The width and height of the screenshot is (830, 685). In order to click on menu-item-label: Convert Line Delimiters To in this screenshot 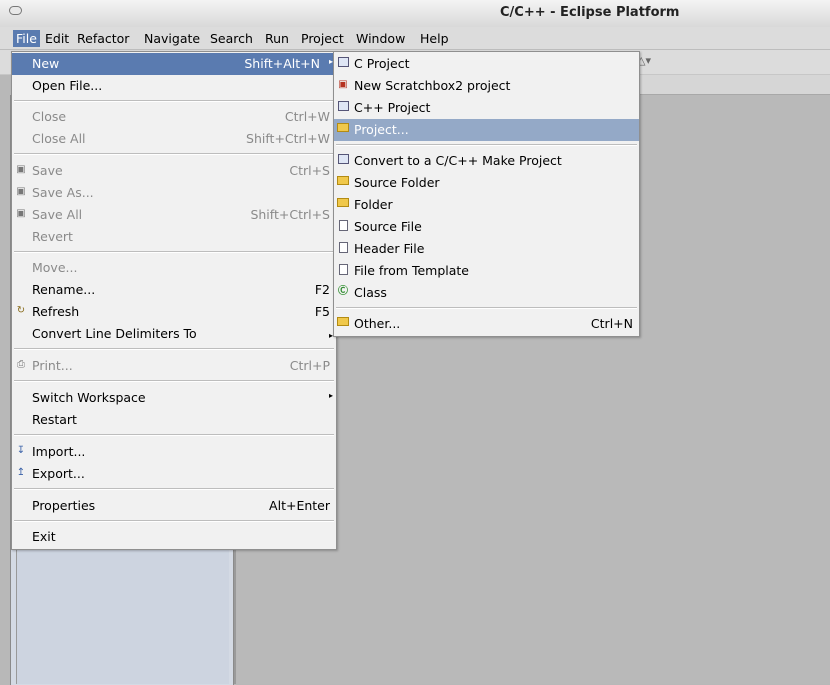, I will do `click(114, 333)`.